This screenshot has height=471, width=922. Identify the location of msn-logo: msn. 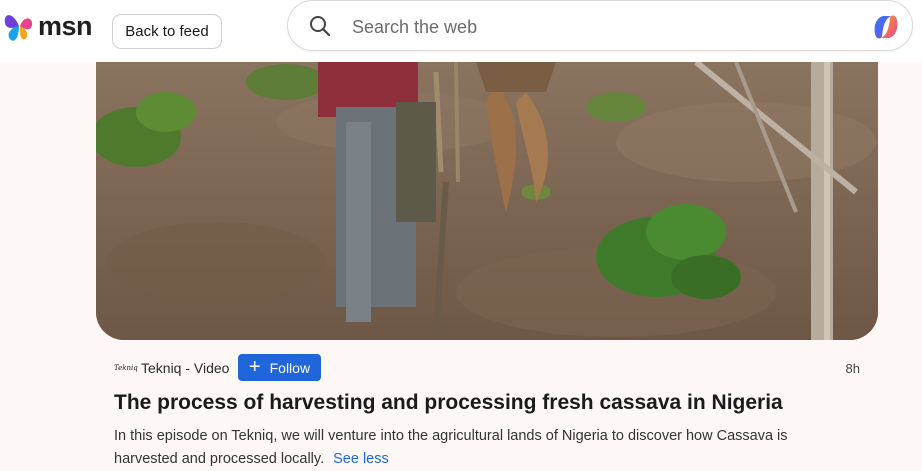
(48, 26).